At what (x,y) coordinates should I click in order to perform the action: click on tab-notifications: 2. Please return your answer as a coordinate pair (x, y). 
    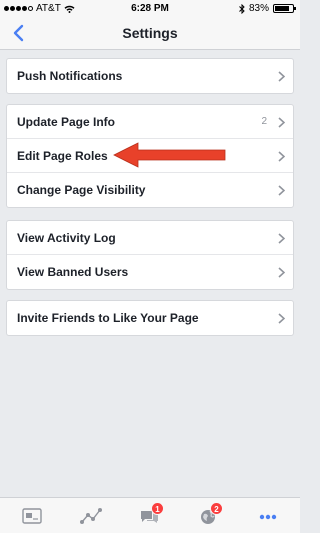
    Looking at the image, I should click on (210, 514).